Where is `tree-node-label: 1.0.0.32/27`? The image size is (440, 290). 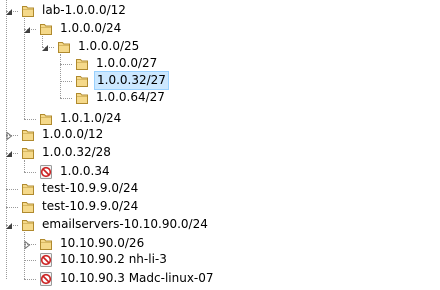 tree-node-label: 1.0.0.32/27 is located at coordinates (131, 80).